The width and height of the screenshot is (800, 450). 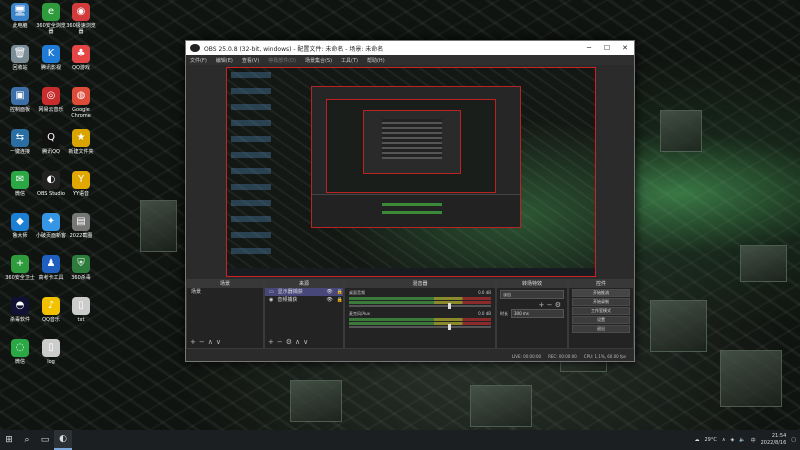 I want to click on obs-app-icon, so click(x=195, y=48).